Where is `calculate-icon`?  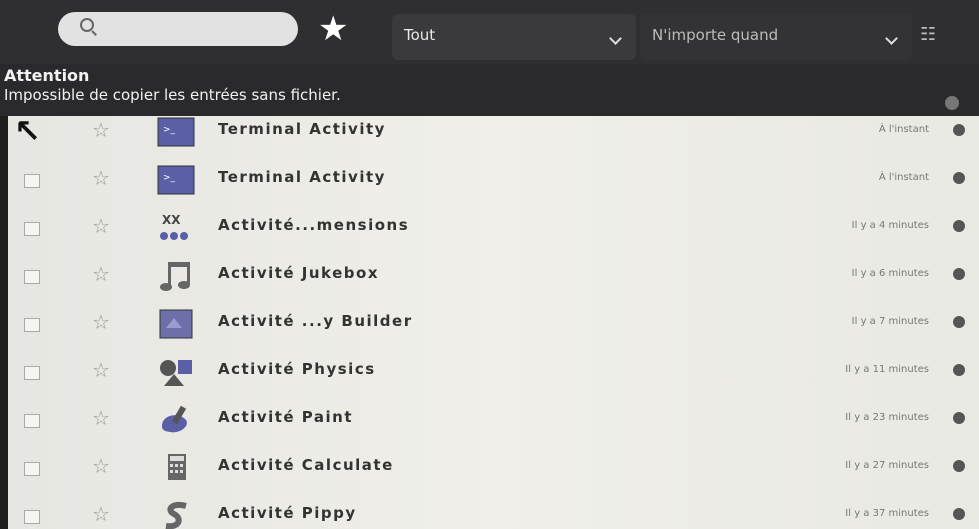 calculate-icon is located at coordinates (177, 467).